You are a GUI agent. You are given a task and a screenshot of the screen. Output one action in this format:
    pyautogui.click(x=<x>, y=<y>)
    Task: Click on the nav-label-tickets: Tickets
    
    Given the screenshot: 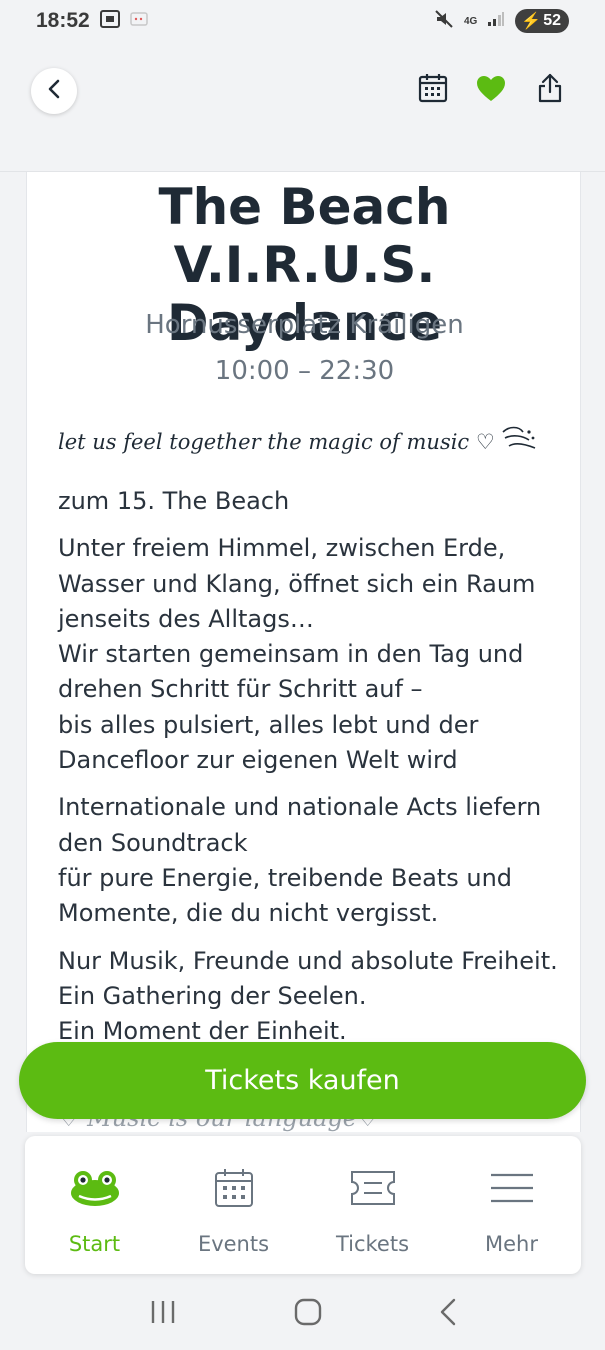 What is the action you would take?
    pyautogui.click(x=372, y=1244)
    